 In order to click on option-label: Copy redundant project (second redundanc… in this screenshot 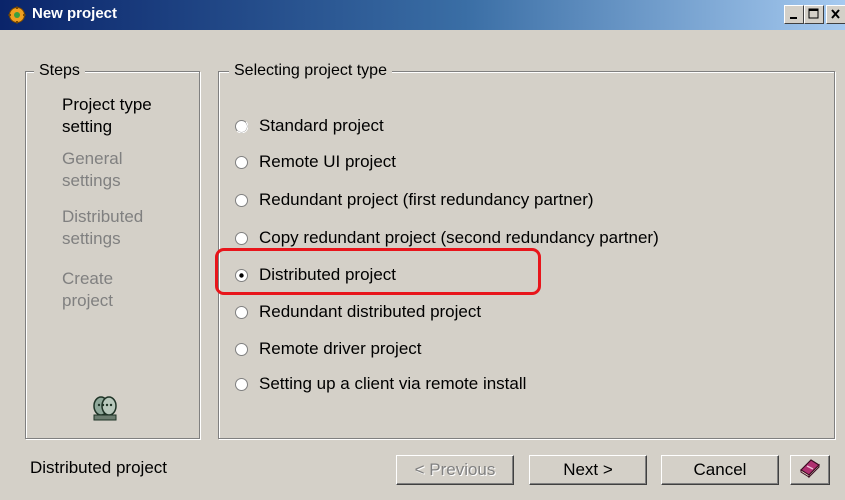, I will do `click(459, 237)`.